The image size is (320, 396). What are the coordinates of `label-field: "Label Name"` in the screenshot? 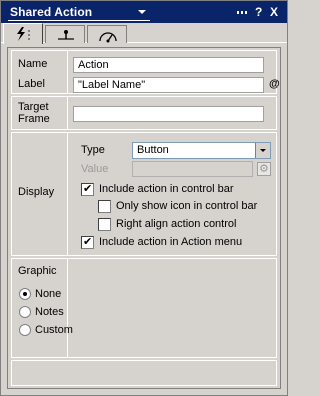 It's located at (168, 85).